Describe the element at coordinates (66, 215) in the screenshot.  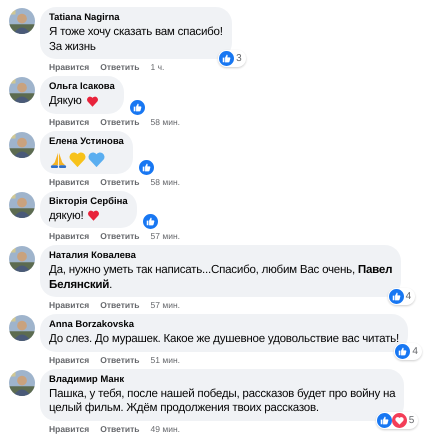
I see `comment-text: дякую!` at that location.